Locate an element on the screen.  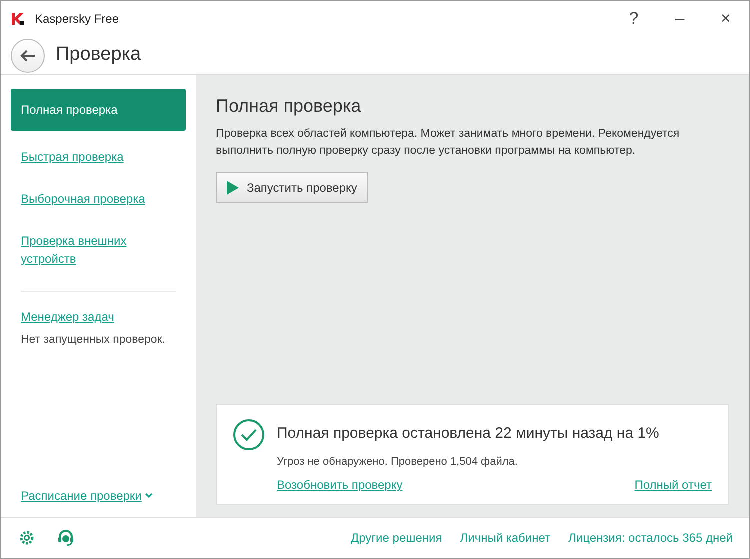
sidebar-item: Выборочная проверка is located at coordinates (98, 199).